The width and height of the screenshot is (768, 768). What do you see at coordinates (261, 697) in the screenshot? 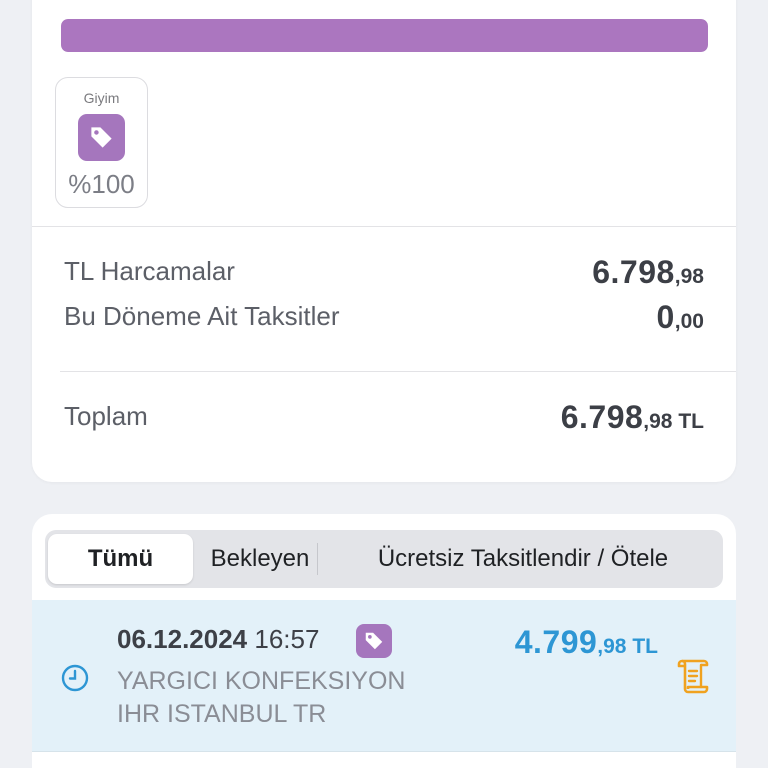
I see `transaction-merchant: YARGICI KONFEKSIYON IHR ISTANBUL TR` at bounding box center [261, 697].